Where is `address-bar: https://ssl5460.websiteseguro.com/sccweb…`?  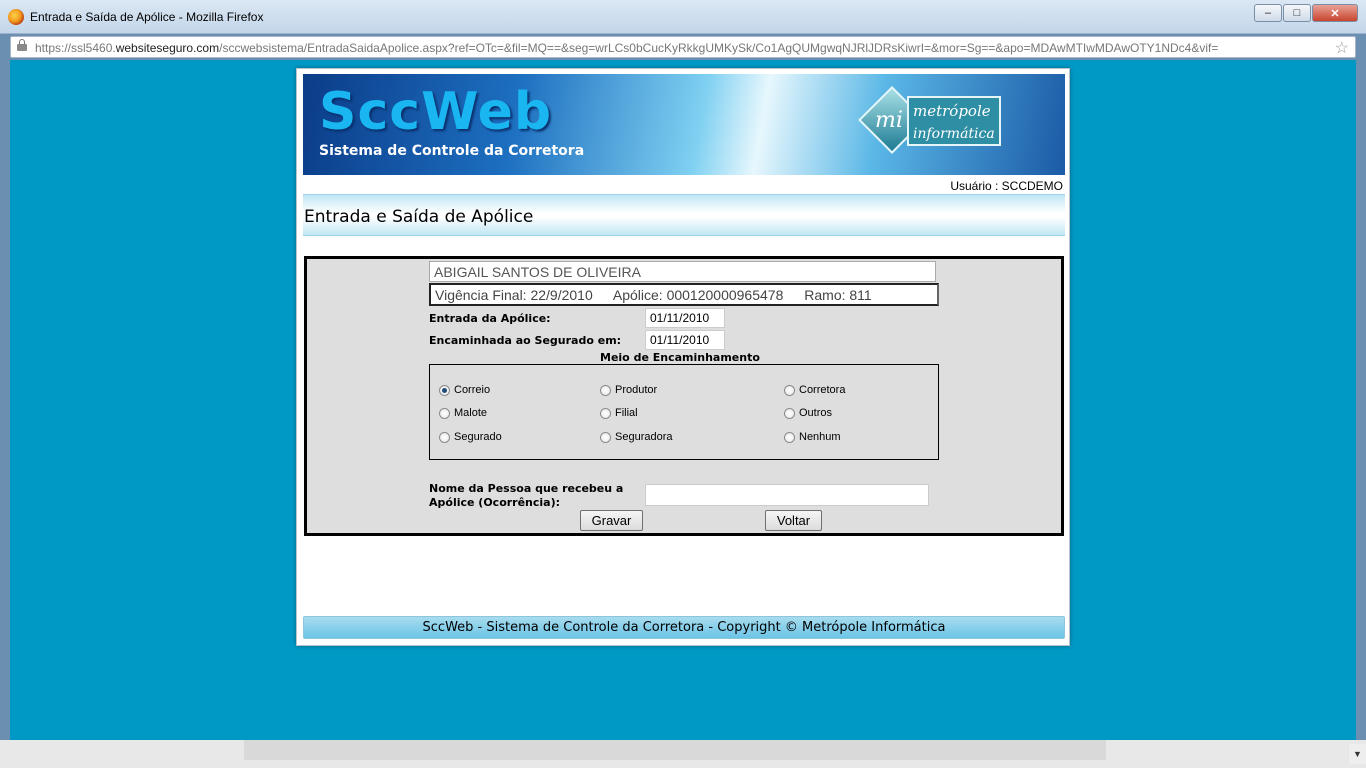
address-bar: https://ssl5460.websiteseguro.com/sccweb… is located at coordinates (683, 47).